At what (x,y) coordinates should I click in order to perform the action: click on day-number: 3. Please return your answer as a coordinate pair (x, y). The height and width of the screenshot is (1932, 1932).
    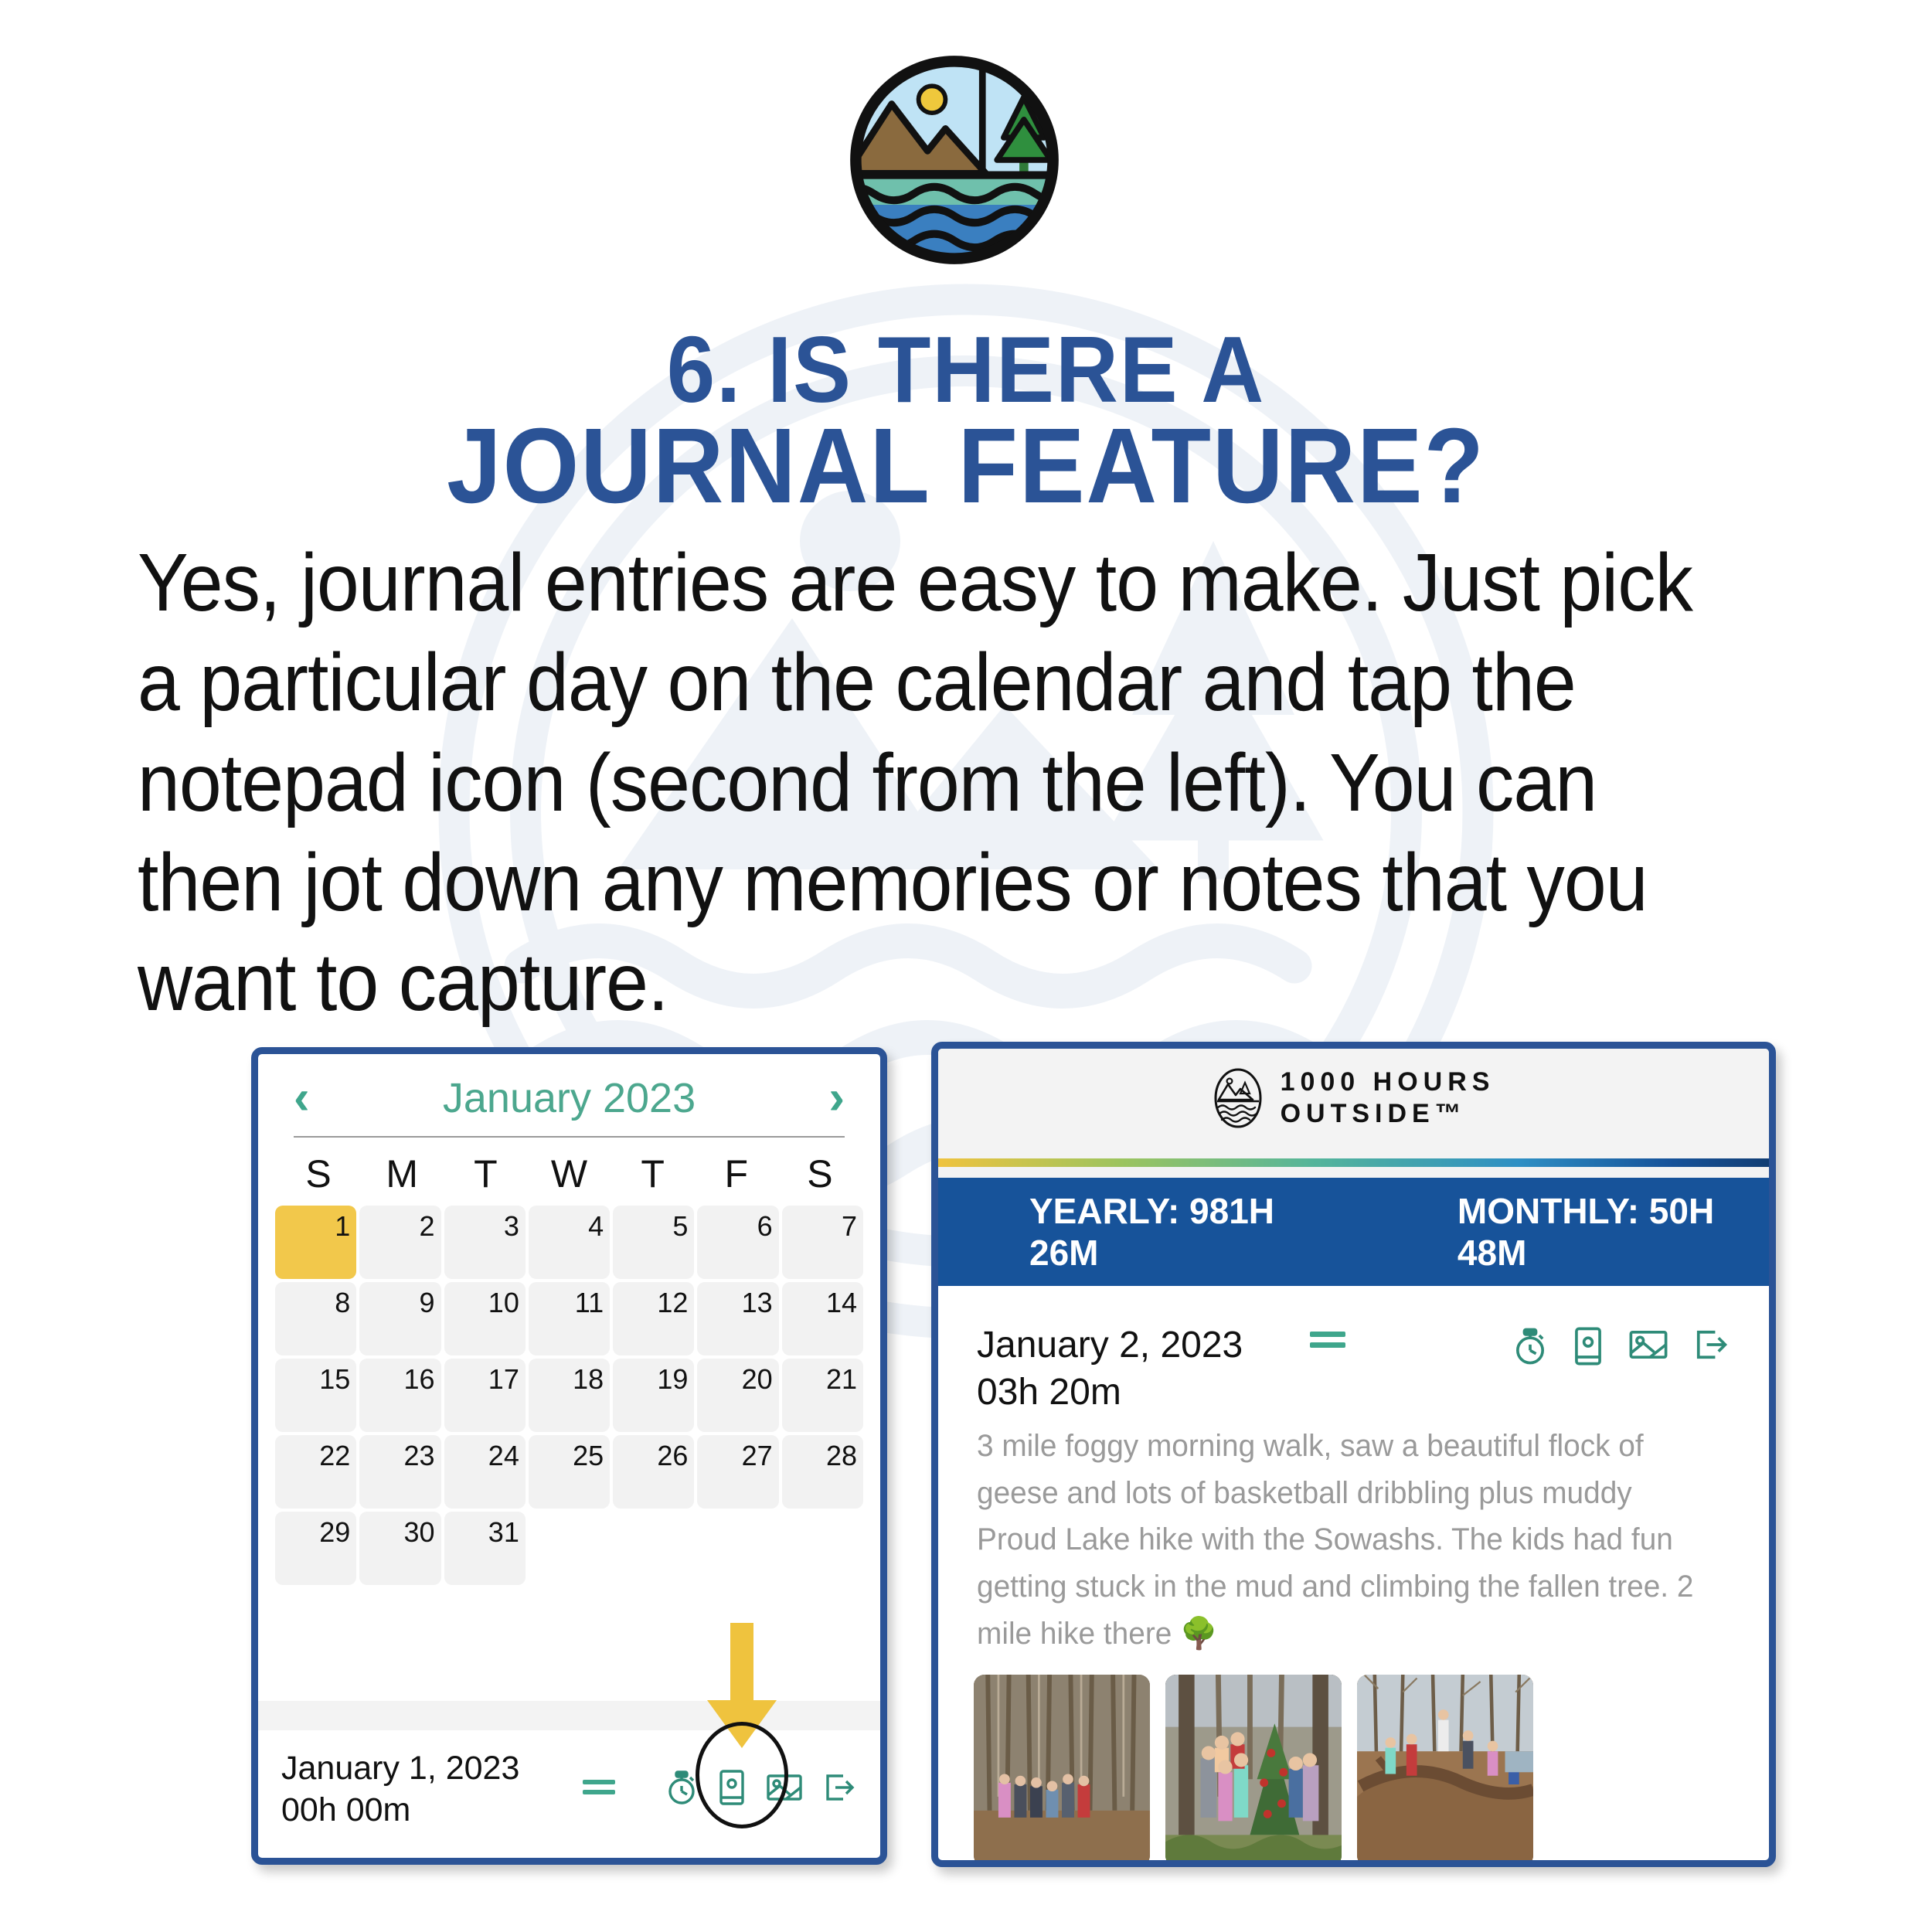
    Looking at the image, I should click on (511, 1226).